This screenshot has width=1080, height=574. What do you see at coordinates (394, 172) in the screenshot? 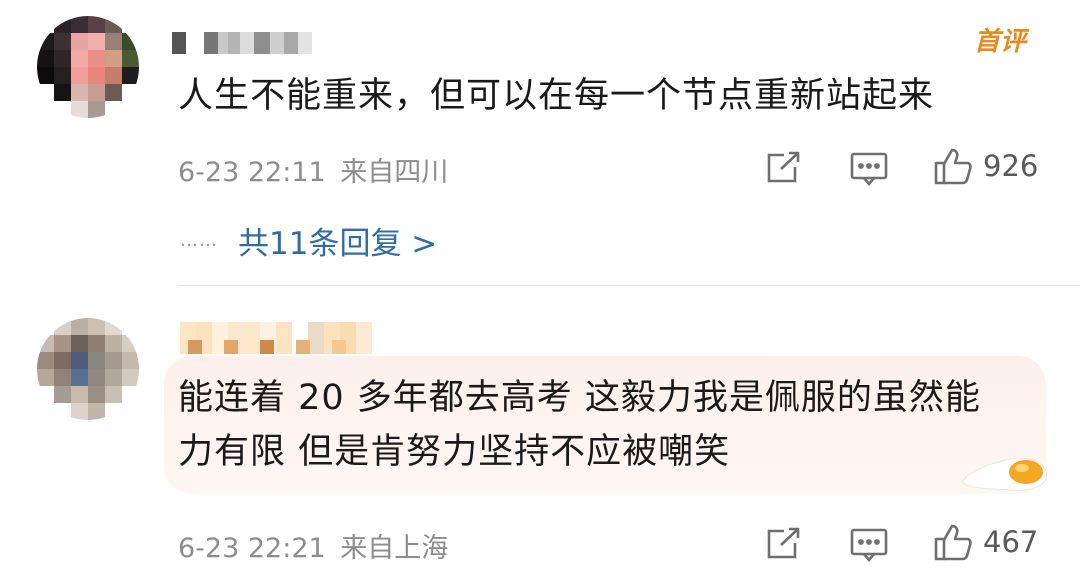
I see `comment-location: 来自四川` at bounding box center [394, 172].